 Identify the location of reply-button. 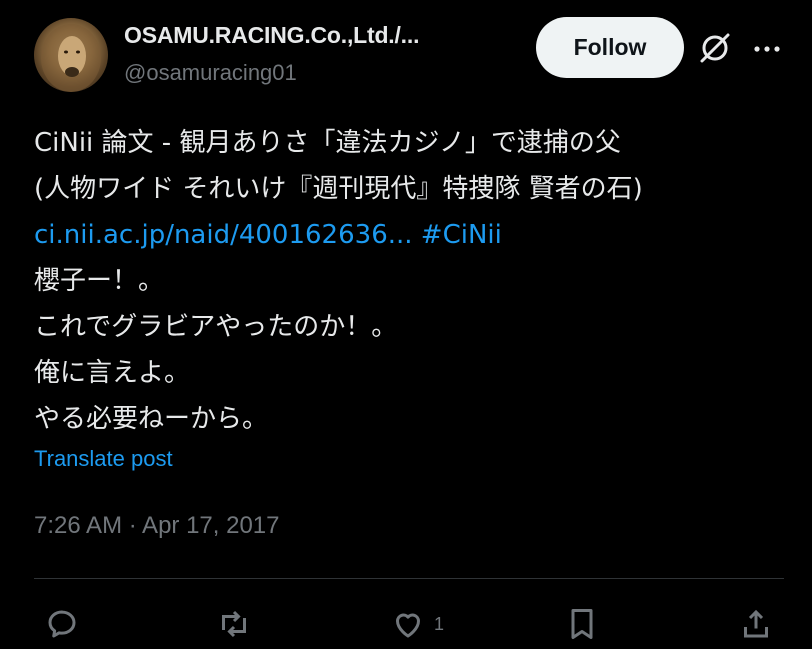
(62, 624).